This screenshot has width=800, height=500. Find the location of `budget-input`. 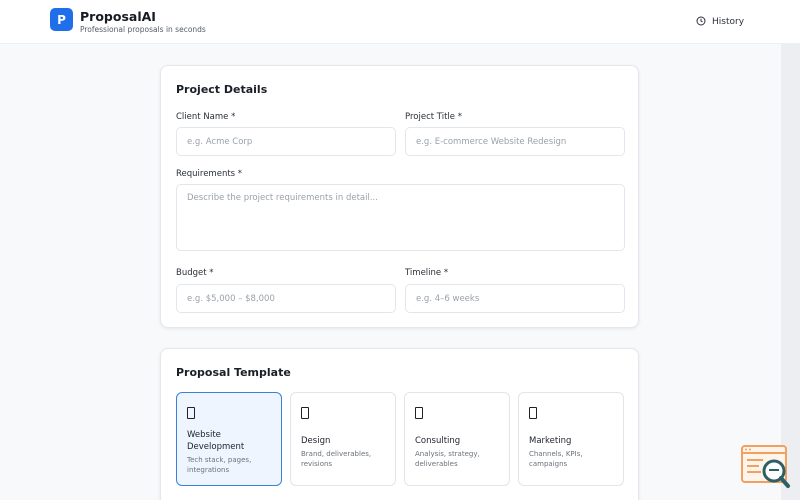

budget-input is located at coordinates (286, 298).